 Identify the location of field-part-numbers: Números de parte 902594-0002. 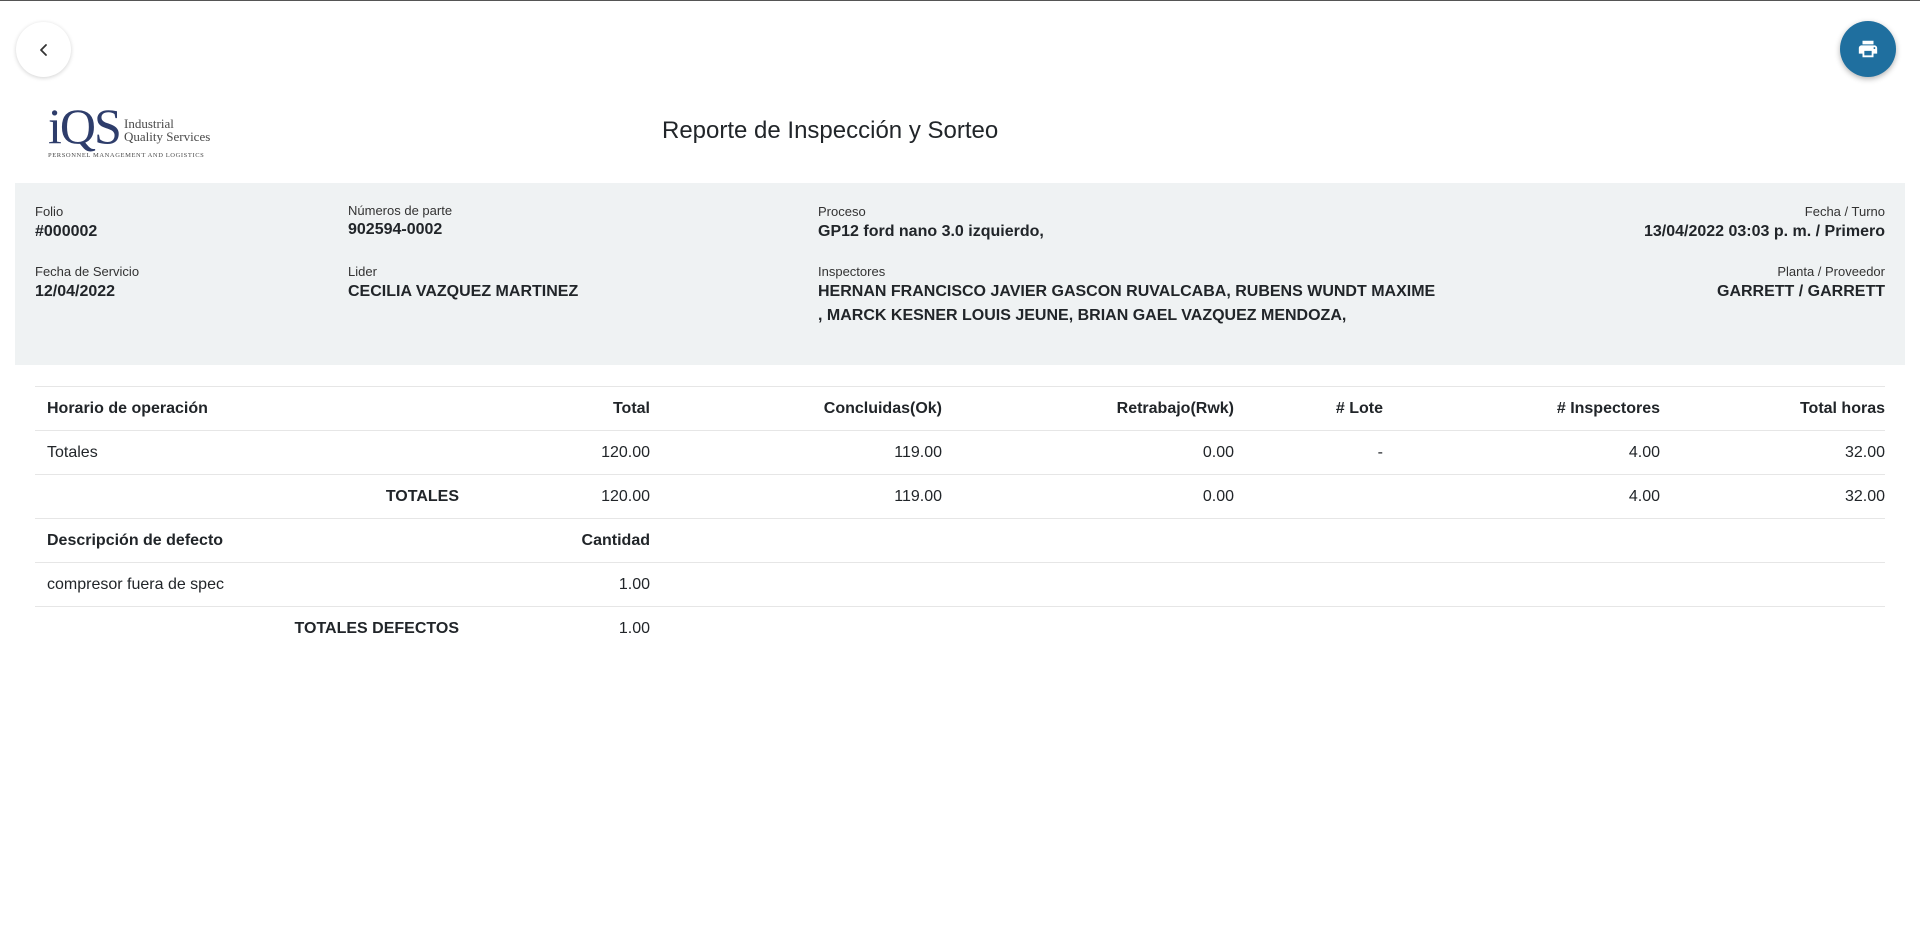
(400, 223).